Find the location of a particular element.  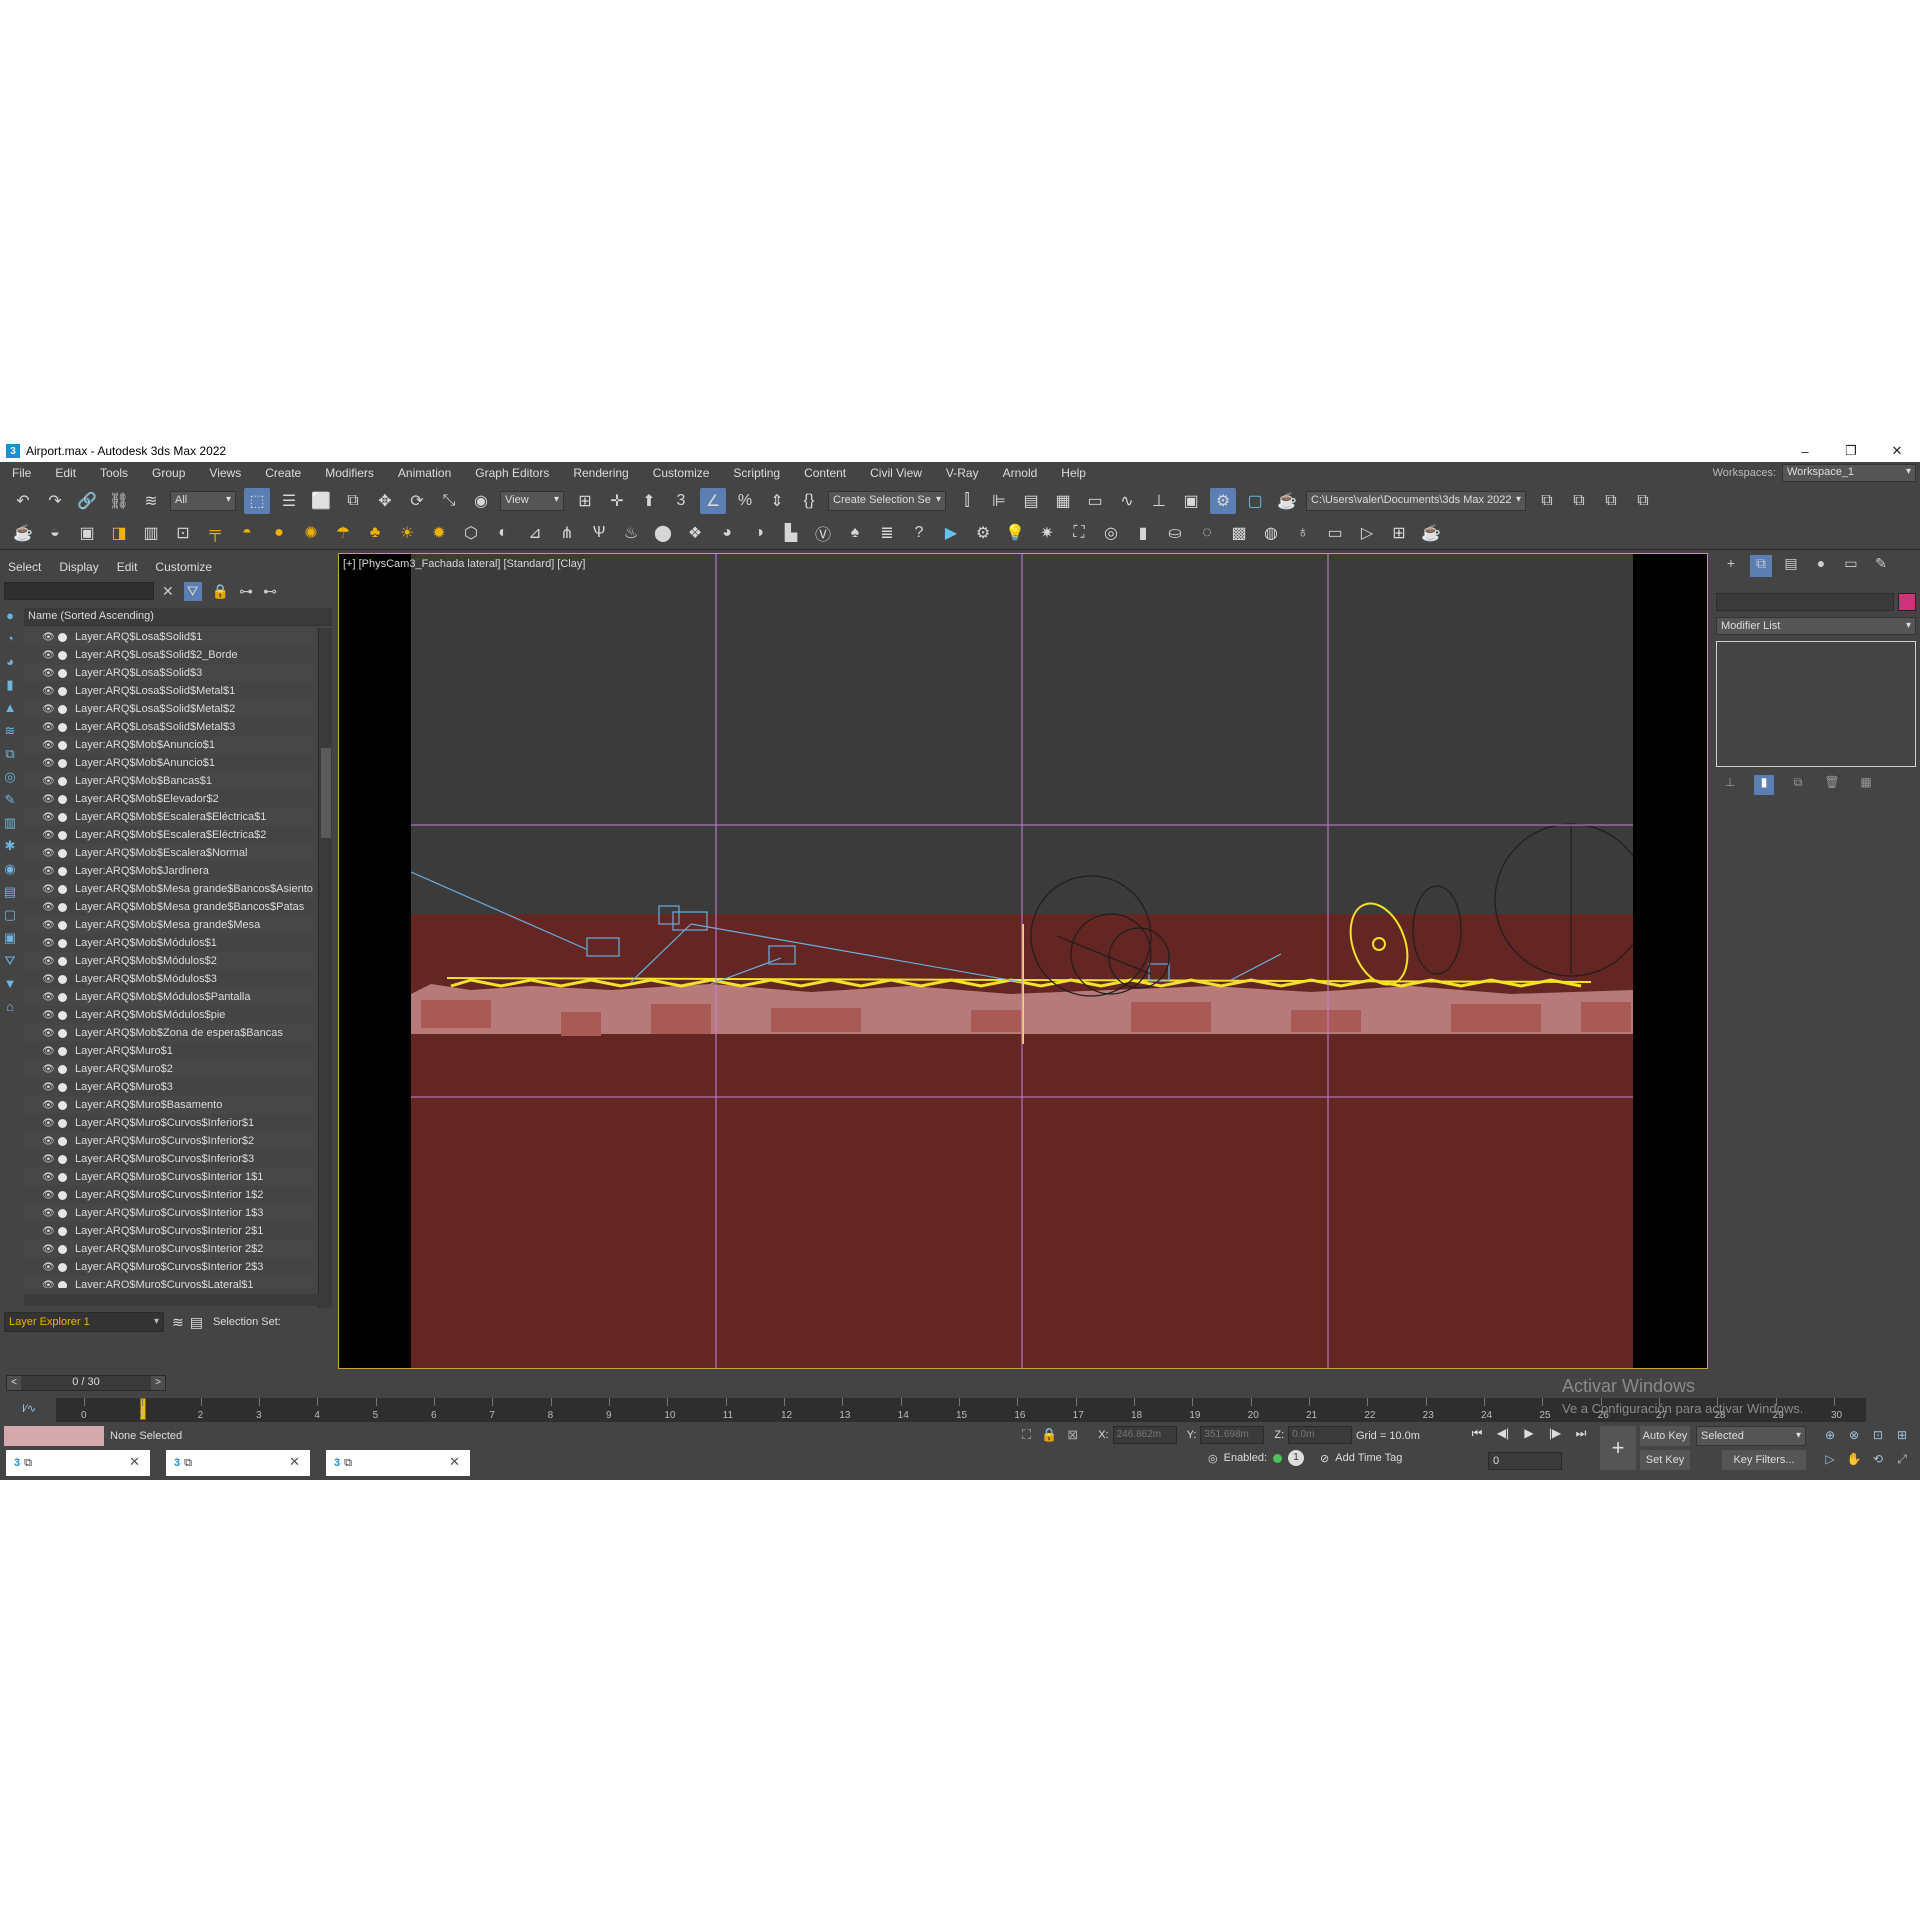

layer-row: 👁 Layer:ARQ$Muro$Curvos$Interior 2$1 is located at coordinates (169, 1231).